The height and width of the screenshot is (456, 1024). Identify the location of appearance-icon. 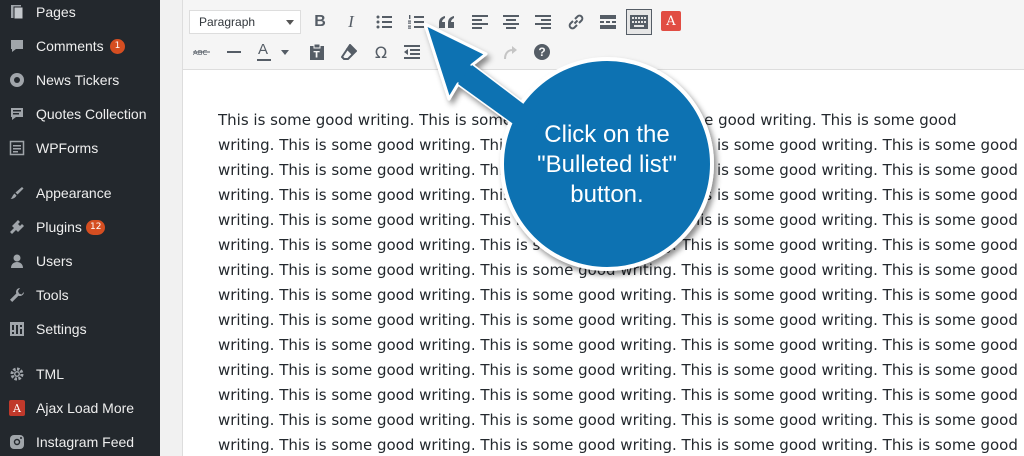
(17, 193).